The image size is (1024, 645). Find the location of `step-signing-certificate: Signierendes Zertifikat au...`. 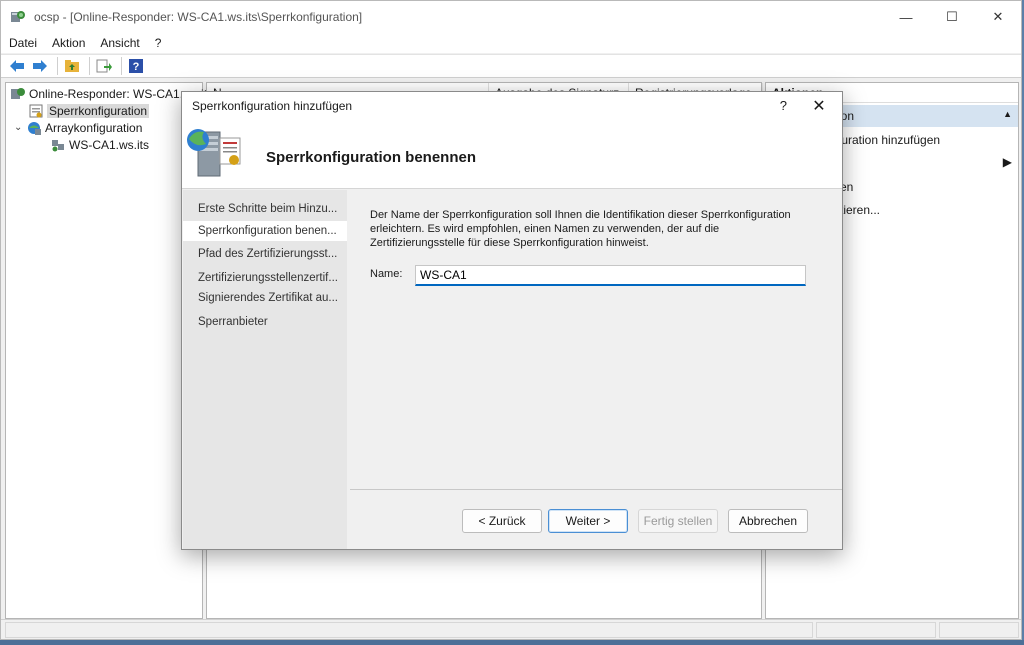

step-signing-certificate: Signierendes Zertifikat au... is located at coordinates (268, 298).